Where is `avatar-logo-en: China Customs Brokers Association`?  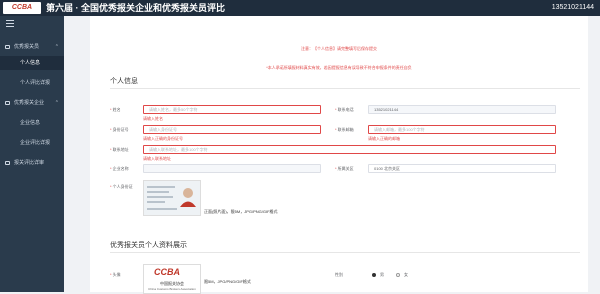 avatar-logo-en: China Customs Brokers Association is located at coordinates (172, 289).